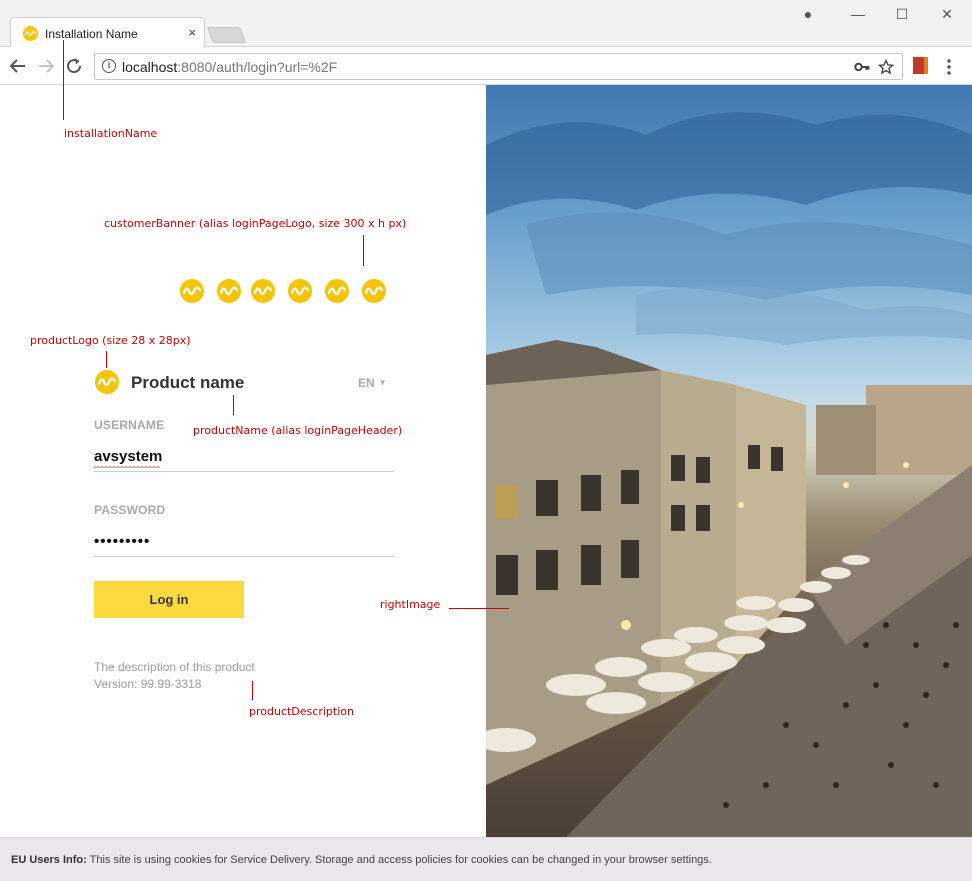  I want to click on minimize-button: —, so click(858, 14).